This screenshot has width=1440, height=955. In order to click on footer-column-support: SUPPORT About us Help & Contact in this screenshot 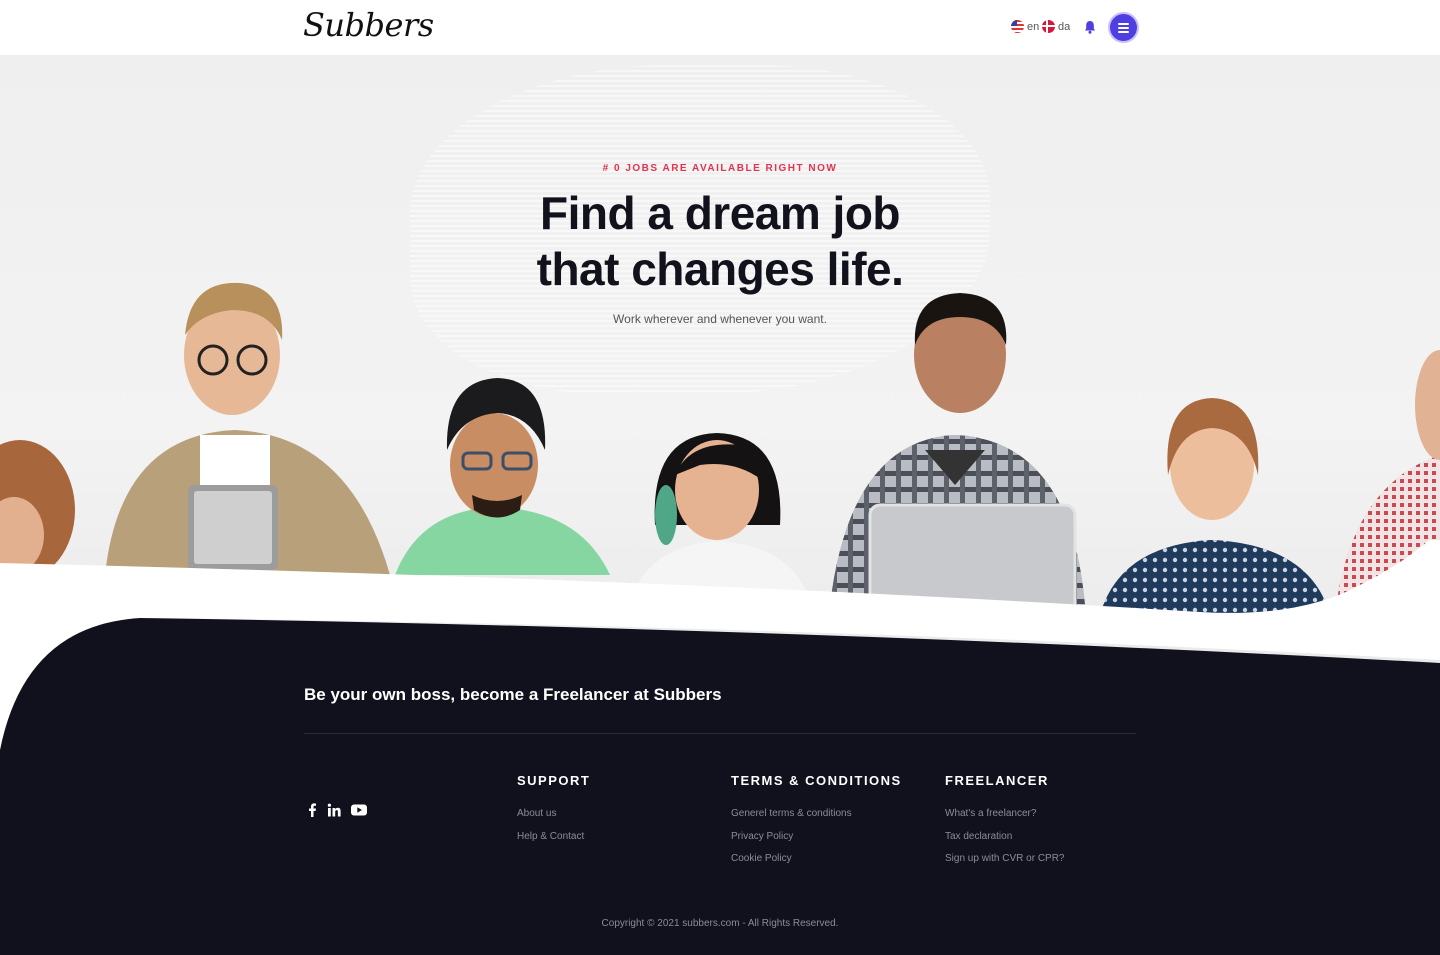, I will do `click(553, 813)`.